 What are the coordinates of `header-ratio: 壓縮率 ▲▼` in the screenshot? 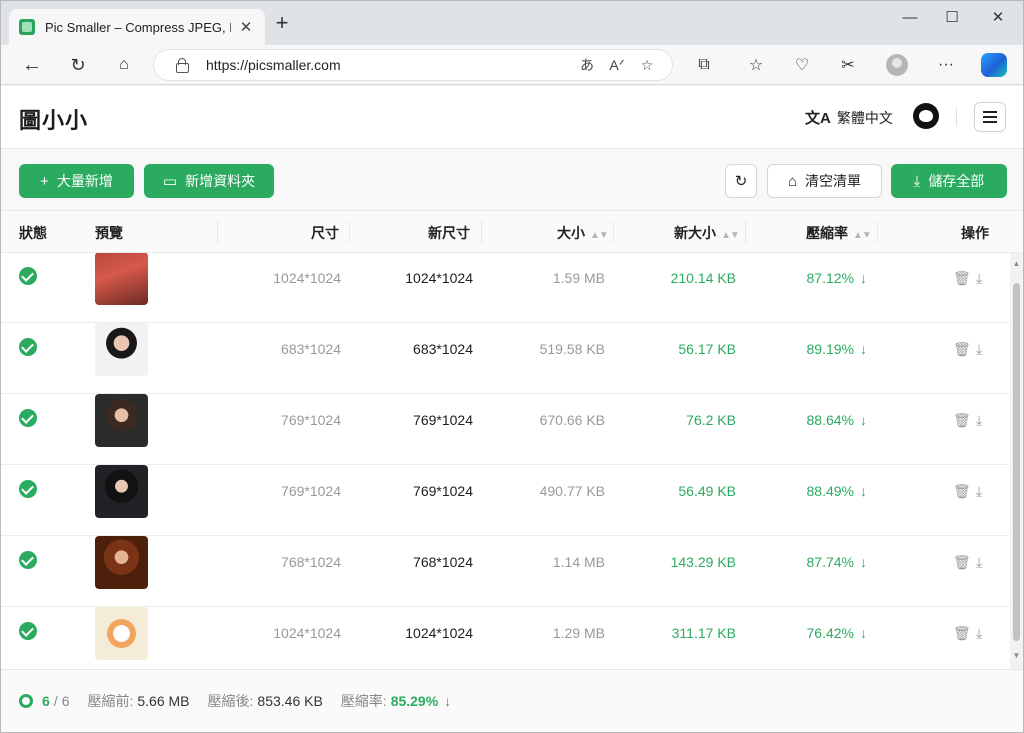 It's located at (839, 233).